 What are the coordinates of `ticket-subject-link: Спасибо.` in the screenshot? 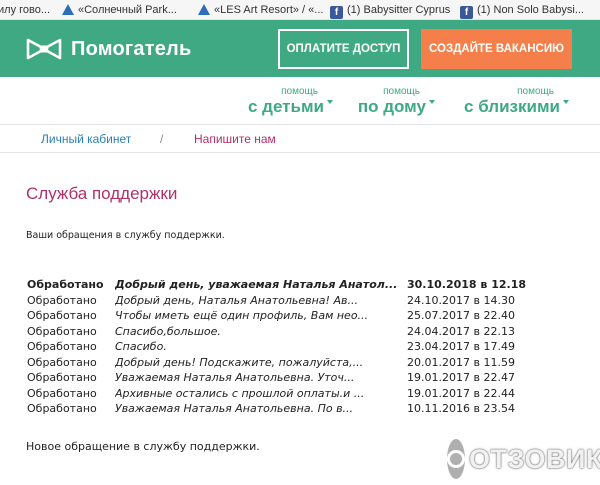 It's located at (261, 347).